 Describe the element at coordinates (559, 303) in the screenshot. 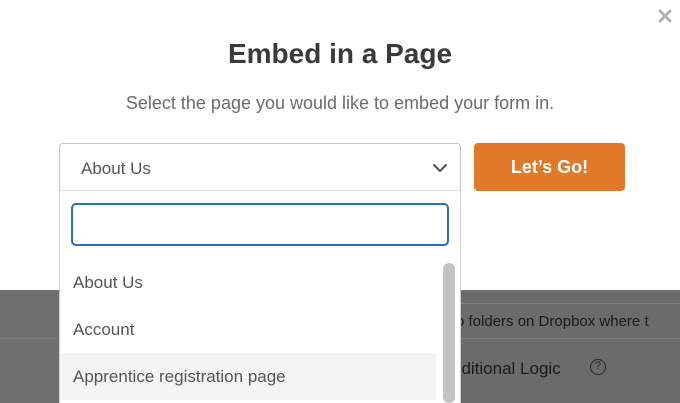

I see `background-divider` at that location.